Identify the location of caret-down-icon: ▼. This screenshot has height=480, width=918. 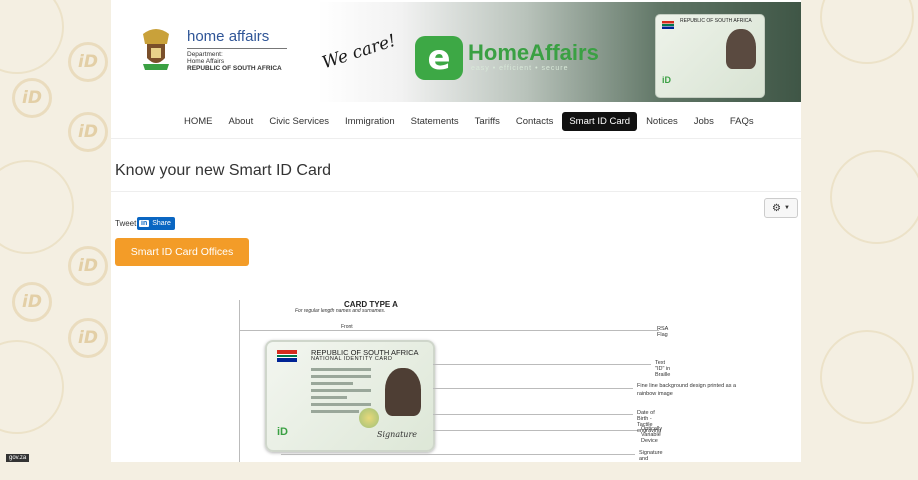
(787, 208).